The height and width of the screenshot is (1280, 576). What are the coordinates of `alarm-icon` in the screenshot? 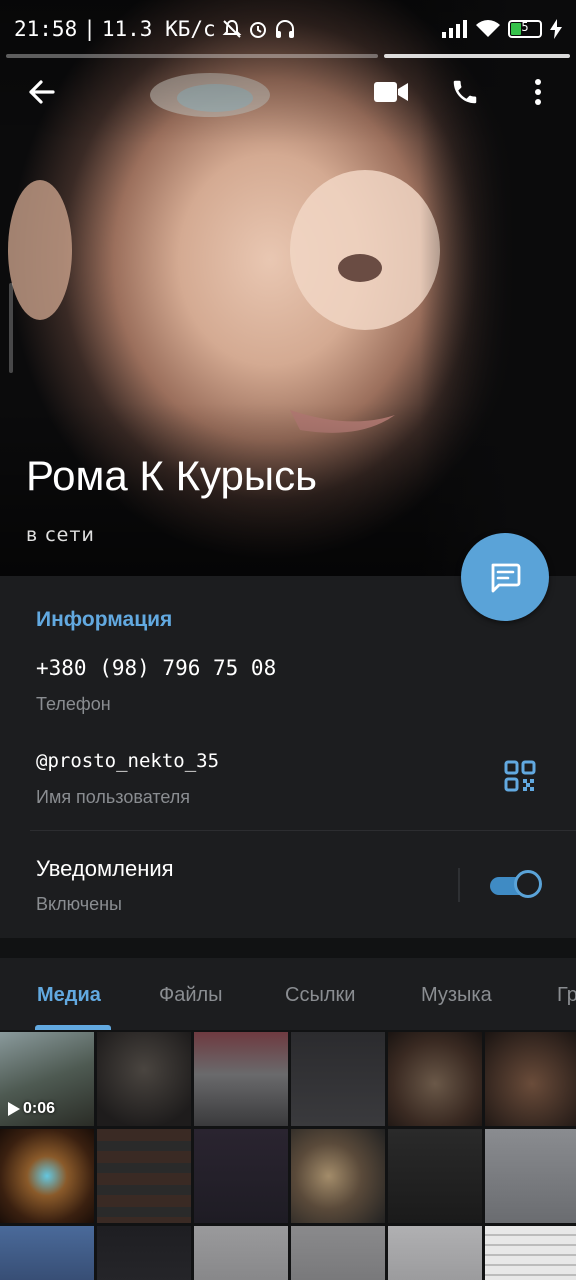 It's located at (257, 30).